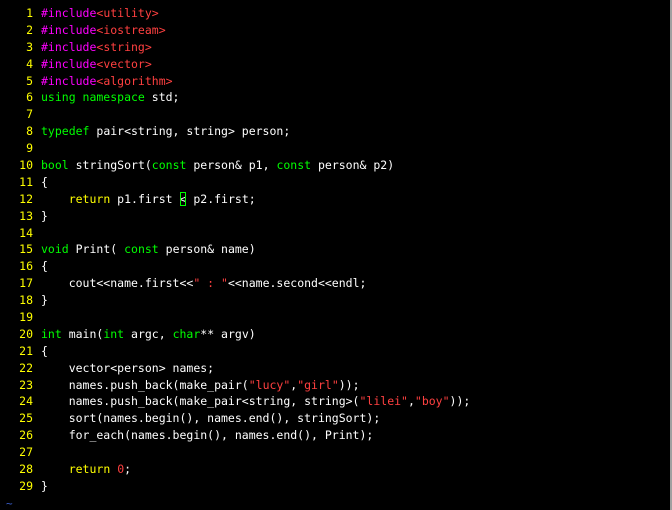  What do you see at coordinates (26, 469) in the screenshot?
I see `line-number: 28` at bounding box center [26, 469].